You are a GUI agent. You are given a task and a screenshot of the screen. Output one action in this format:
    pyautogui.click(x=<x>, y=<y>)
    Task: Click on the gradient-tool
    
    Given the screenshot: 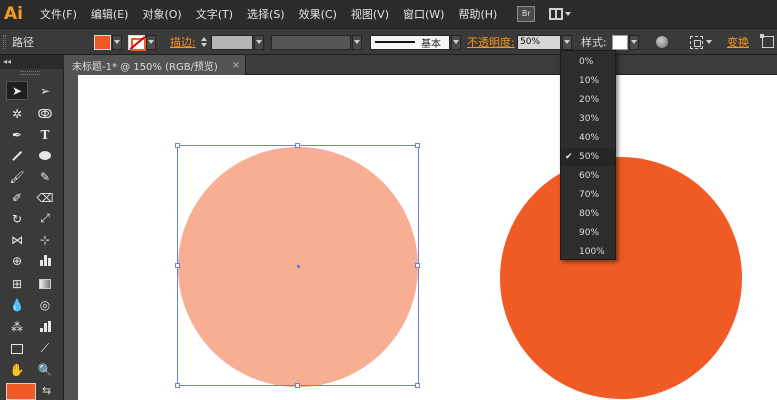 What is the action you would take?
    pyautogui.click(x=45, y=283)
    